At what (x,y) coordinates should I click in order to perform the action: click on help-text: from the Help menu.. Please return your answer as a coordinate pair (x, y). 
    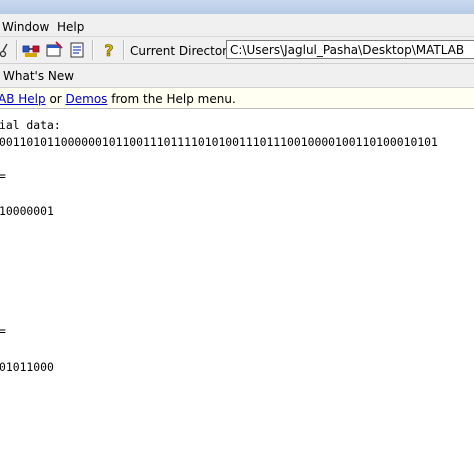
    Looking at the image, I should click on (171, 99).